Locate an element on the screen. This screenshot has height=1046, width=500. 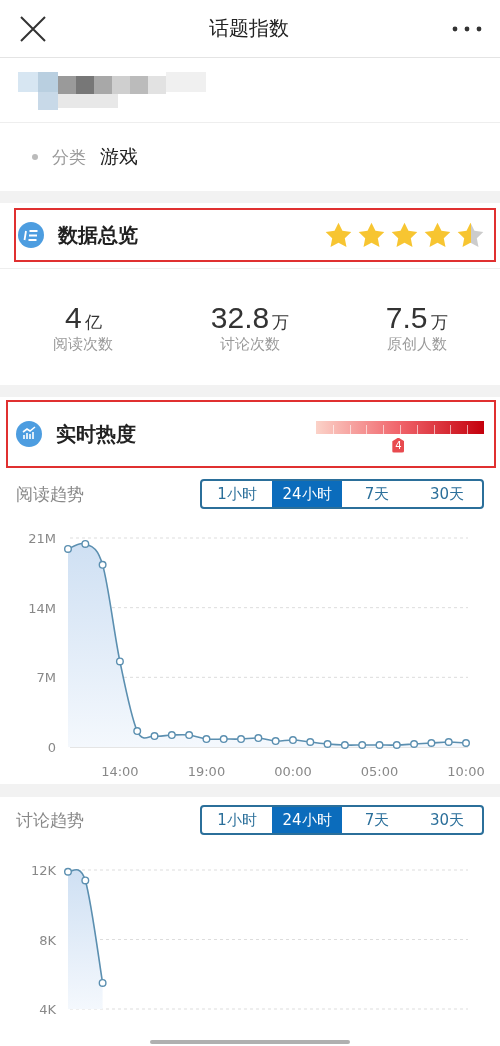
category-value: 游戏 is located at coordinates (119, 156).